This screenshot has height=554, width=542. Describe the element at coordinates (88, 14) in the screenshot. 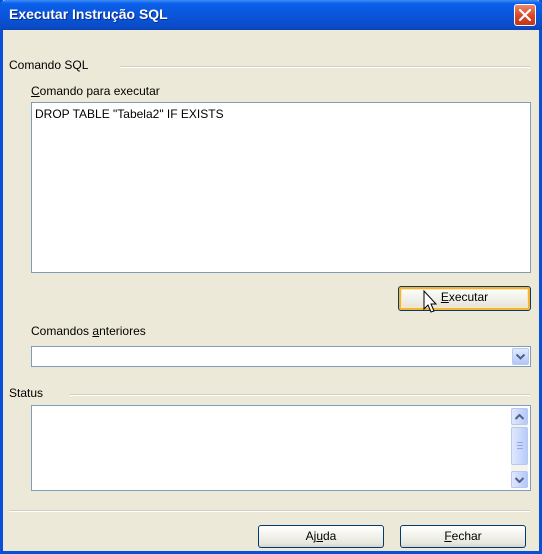

I see `window-title: Executar Instrução SQL` at that location.